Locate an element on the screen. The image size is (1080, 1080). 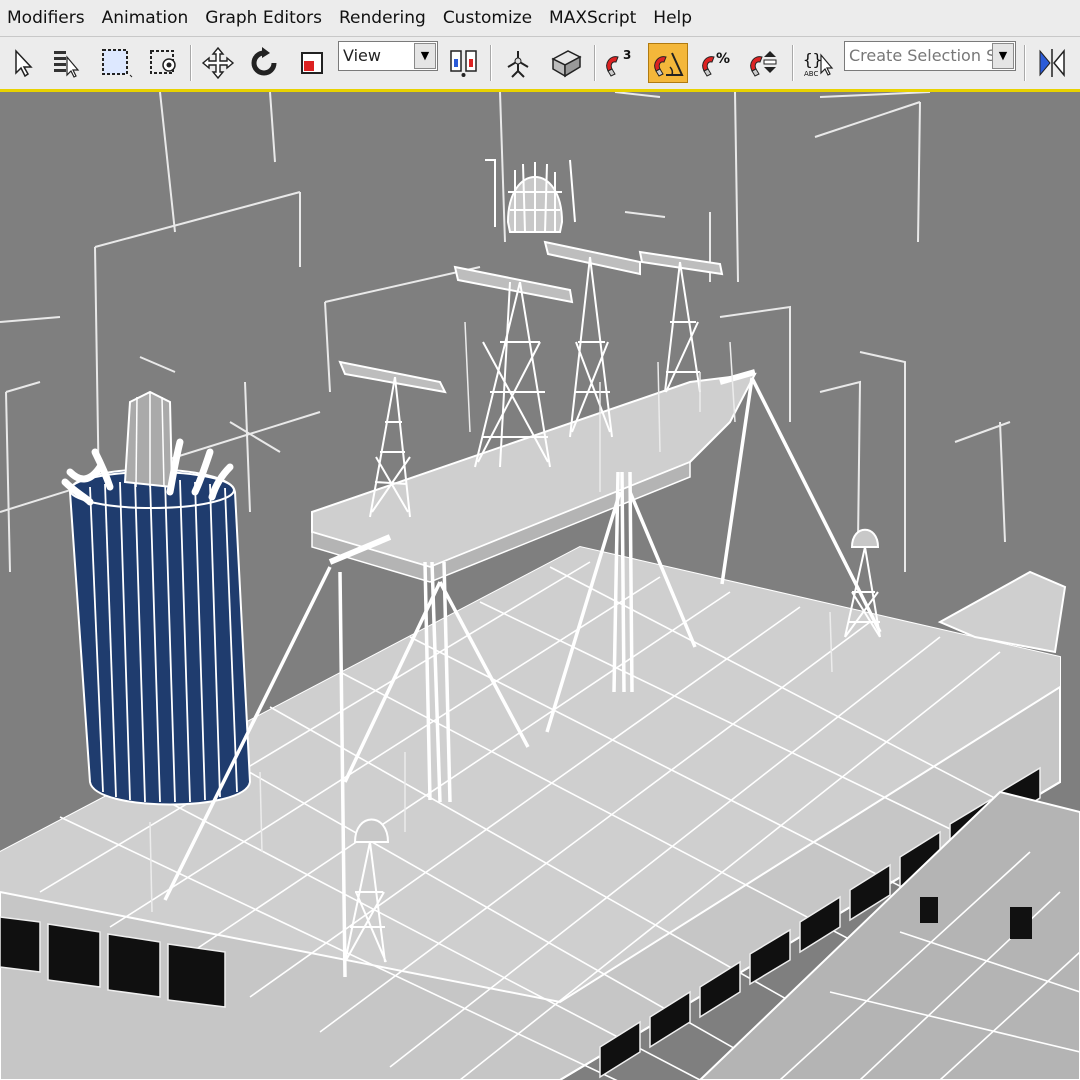
menu-maxscript: MAXScript is located at coordinates (594, 18).